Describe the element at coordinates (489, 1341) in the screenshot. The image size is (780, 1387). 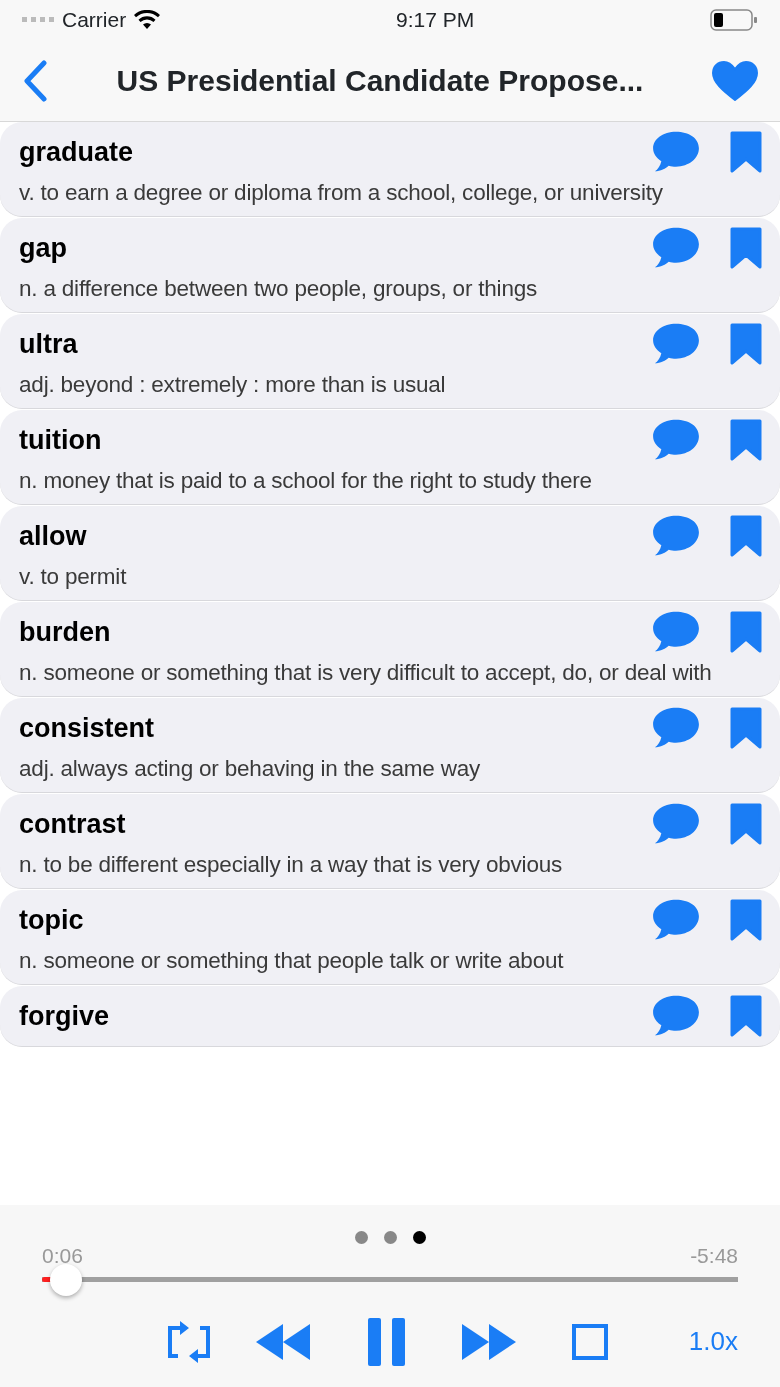
I see `fast-forward-button` at that location.